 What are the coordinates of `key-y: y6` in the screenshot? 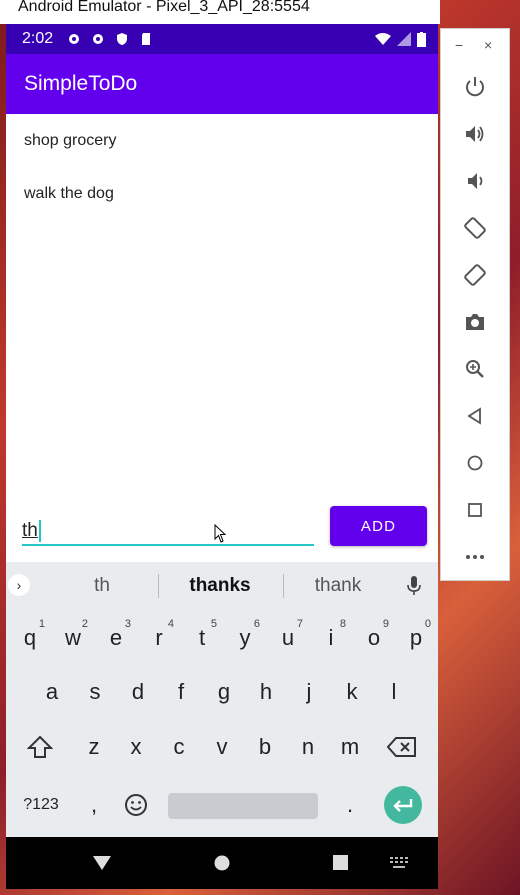 It's located at (245, 638).